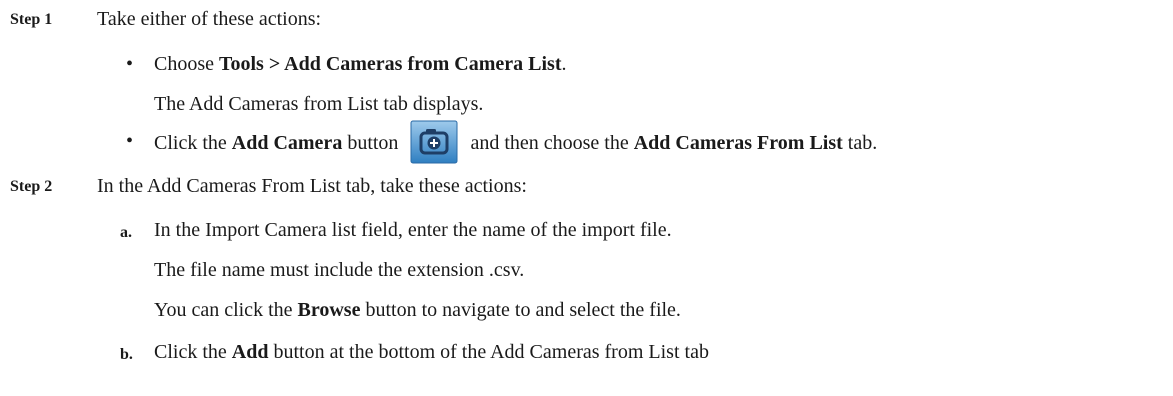 The width and height of the screenshot is (1173, 396). What do you see at coordinates (329, 310) in the screenshot?
I see `browse-button-name: Browse` at bounding box center [329, 310].